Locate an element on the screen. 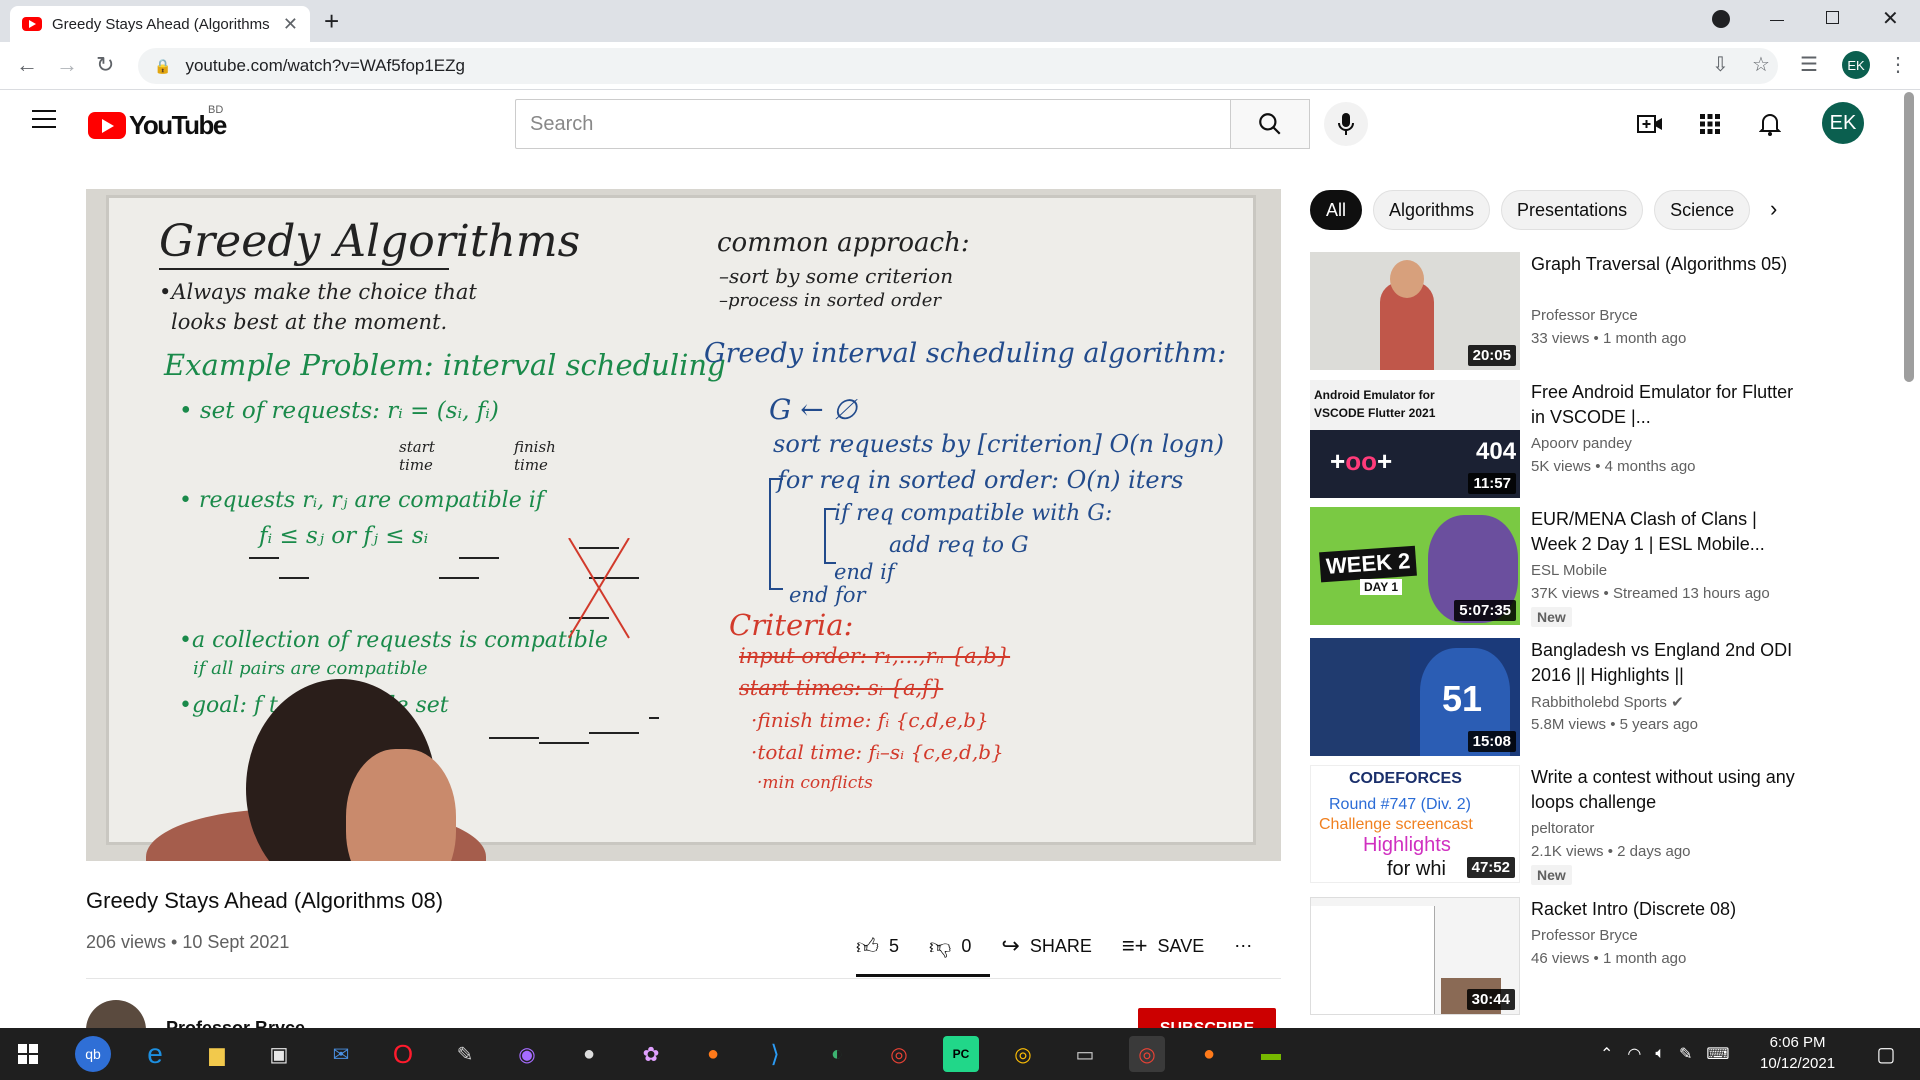 The image size is (1920, 1080). wb-a4: if req compatible with G: is located at coordinates (973, 513).